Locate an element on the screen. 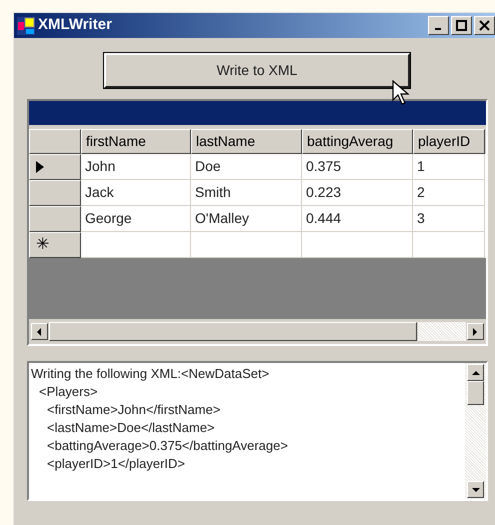  xml-line: <battingAverage>0.375</battingAverage> is located at coordinates (168, 446).